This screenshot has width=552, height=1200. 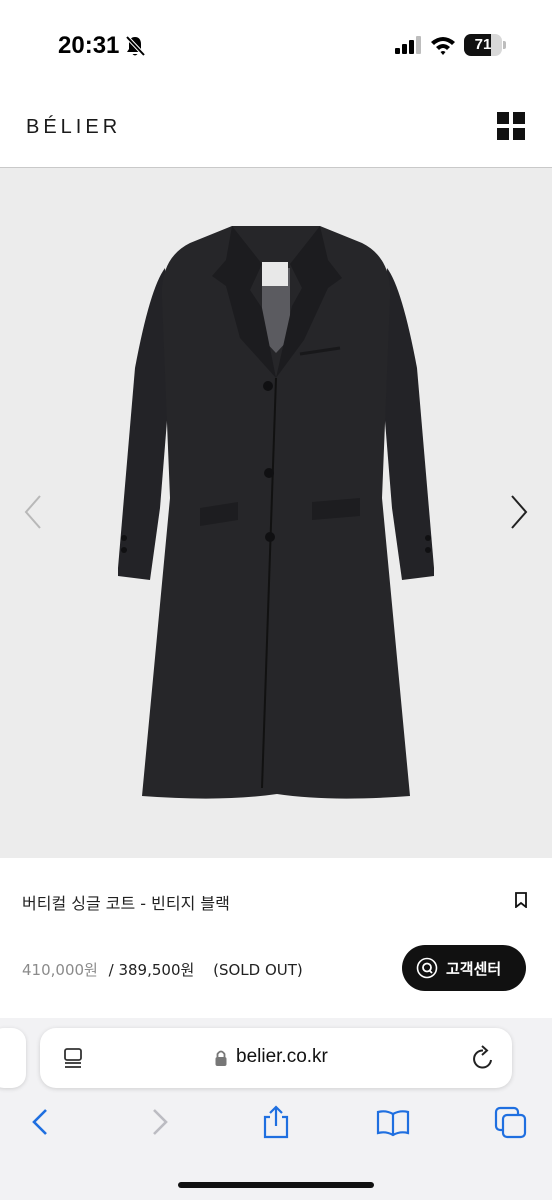 I want to click on reload-icon, so click(x=483, y=1058).